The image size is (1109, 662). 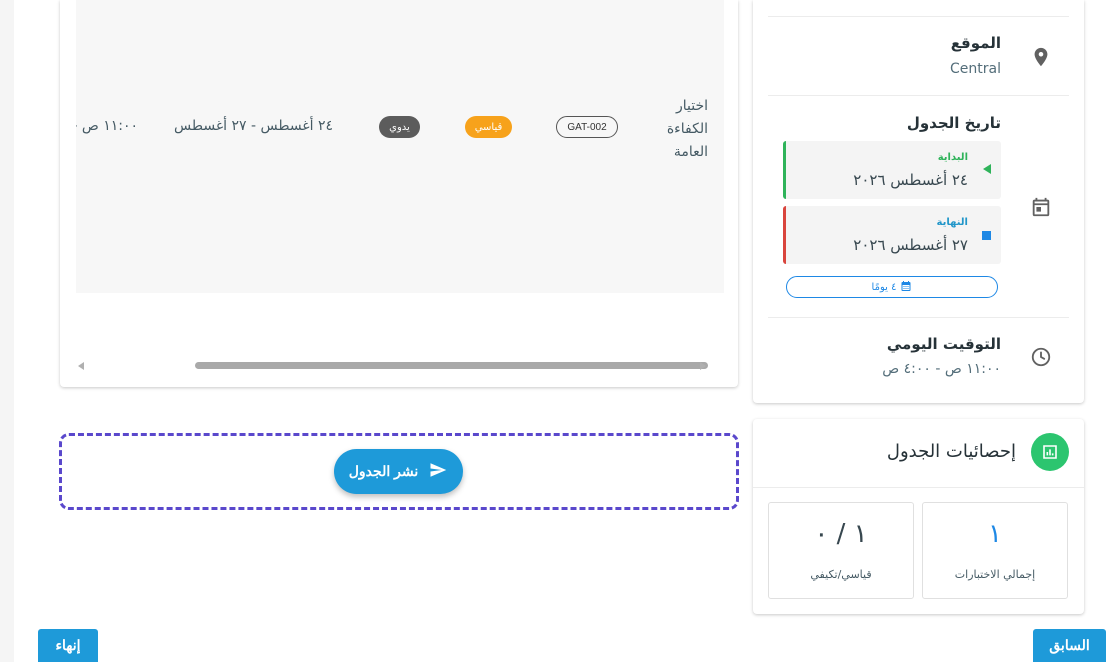 What do you see at coordinates (81, 366) in the screenshot?
I see `scroll-left-arrow-icon` at bounding box center [81, 366].